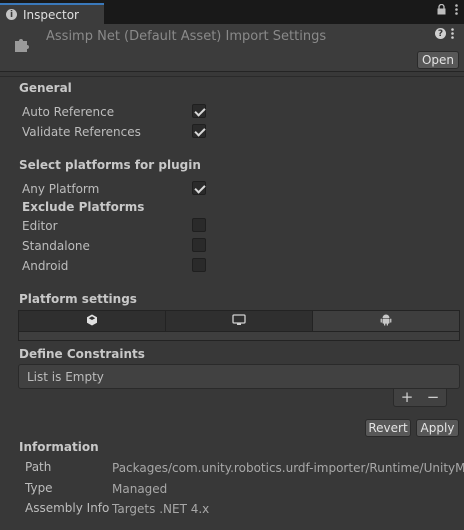 Image resolution: width=464 pixels, height=530 pixels. Describe the element at coordinates (61, 189) in the screenshot. I see `any-platform-label: Any Platform` at that location.